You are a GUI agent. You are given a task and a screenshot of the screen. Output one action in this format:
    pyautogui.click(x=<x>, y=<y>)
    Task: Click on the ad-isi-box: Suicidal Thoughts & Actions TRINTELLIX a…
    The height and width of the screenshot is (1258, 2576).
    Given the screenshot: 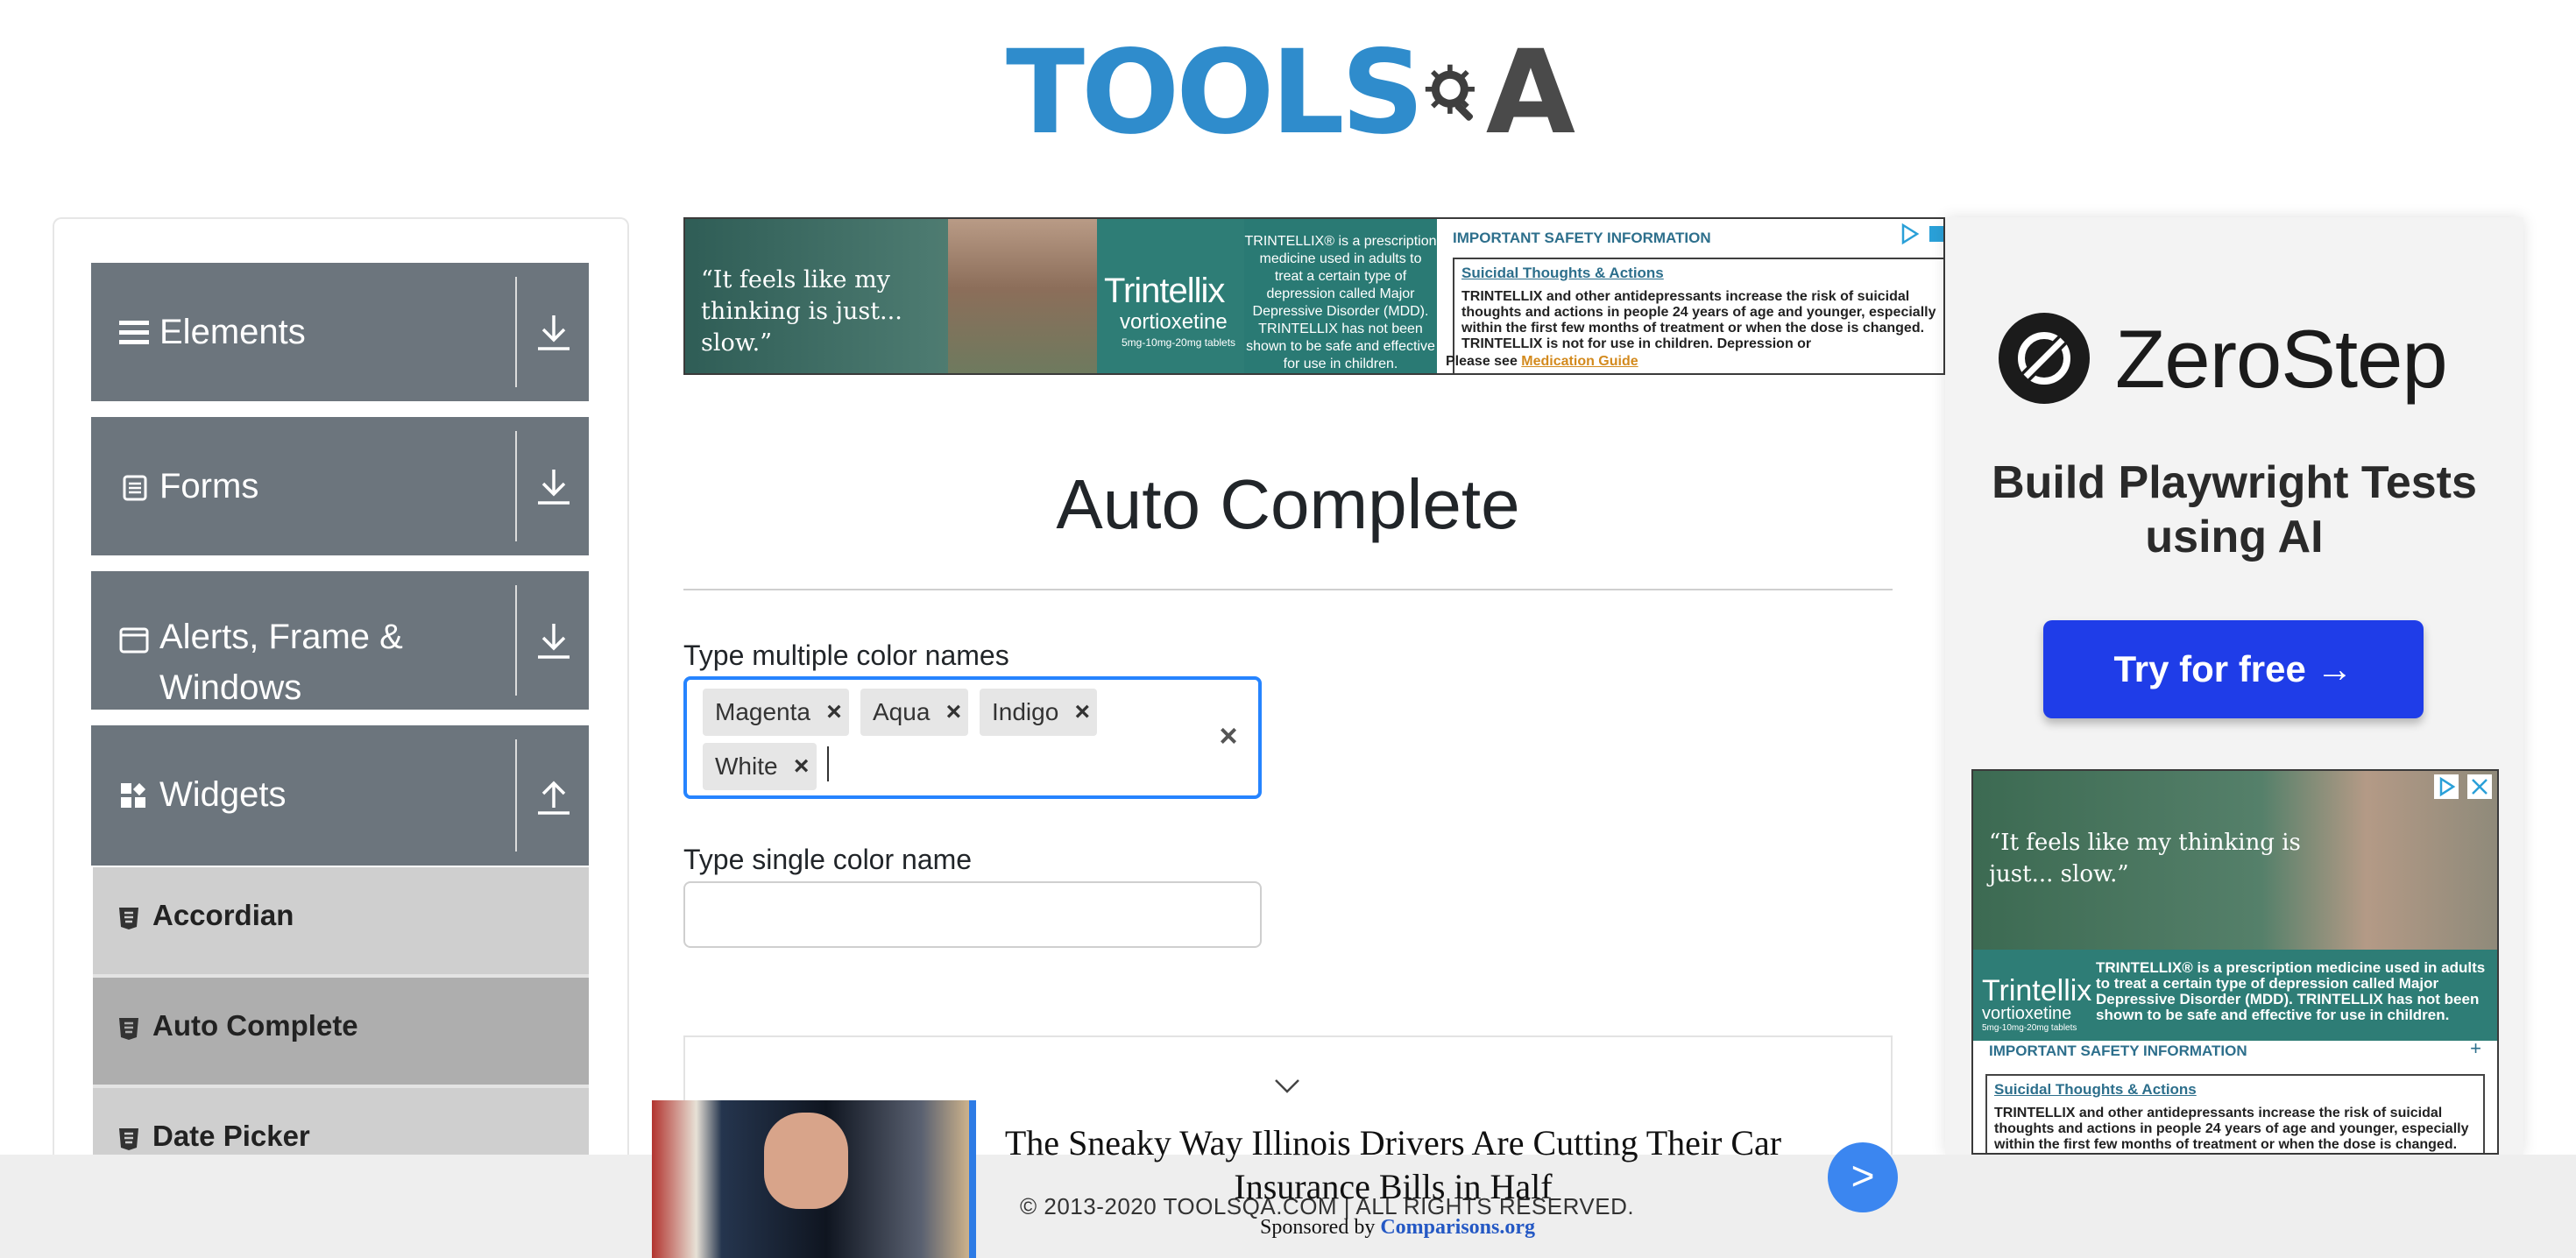 What is the action you would take?
    pyautogui.click(x=2235, y=1113)
    